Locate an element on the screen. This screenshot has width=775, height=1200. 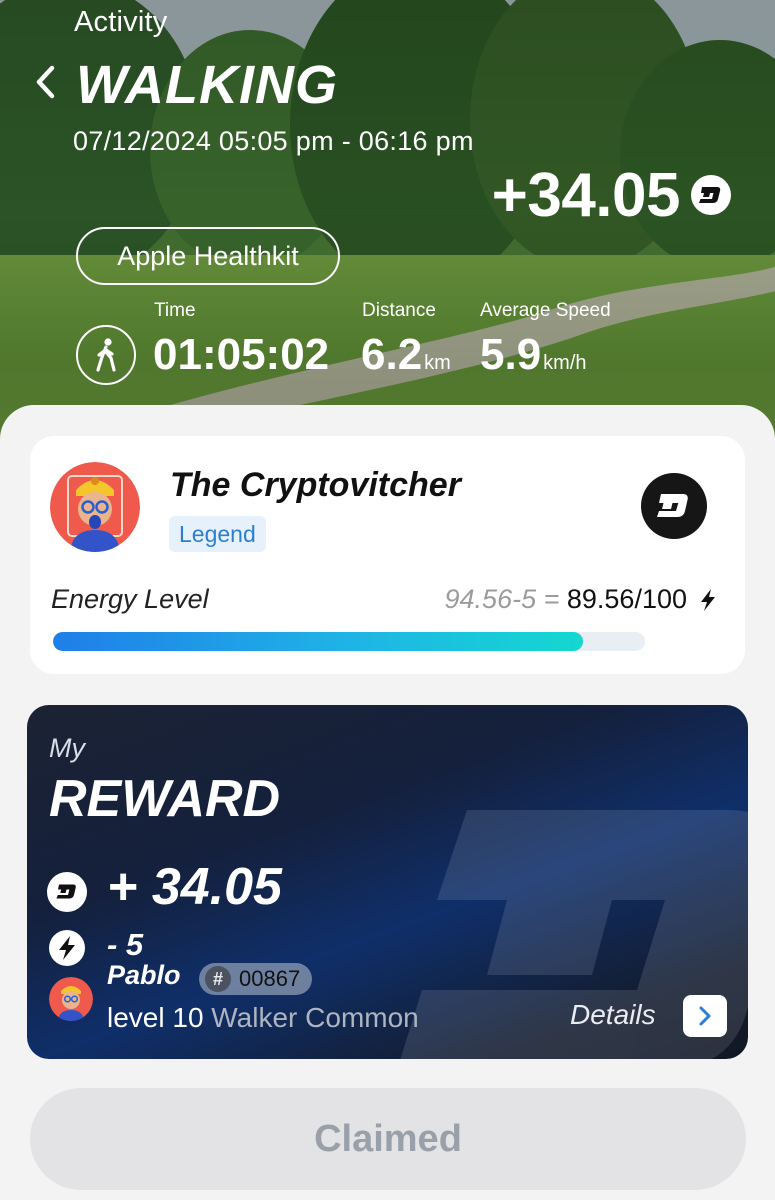
pet-name: Pablo is located at coordinates (144, 975).